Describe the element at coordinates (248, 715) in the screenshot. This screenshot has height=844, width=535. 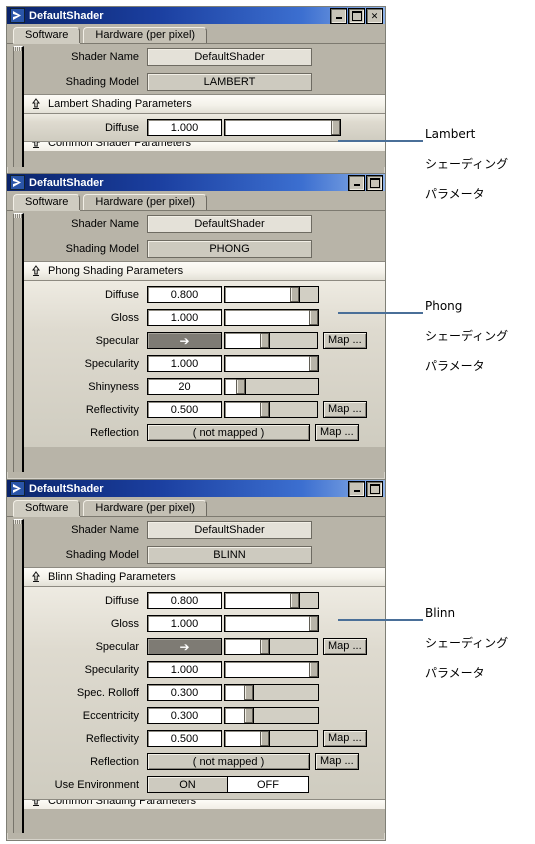
I see `eccentricity-slider-knob` at that location.